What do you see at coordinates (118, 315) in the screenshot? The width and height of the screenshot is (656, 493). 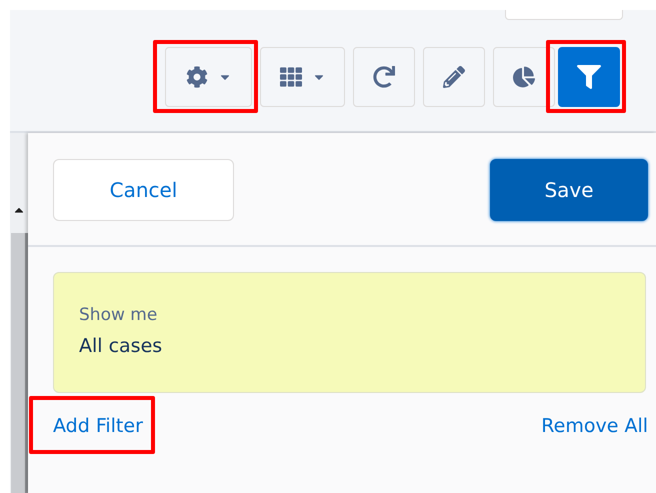 I see `filter-label: Show me` at bounding box center [118, 315].